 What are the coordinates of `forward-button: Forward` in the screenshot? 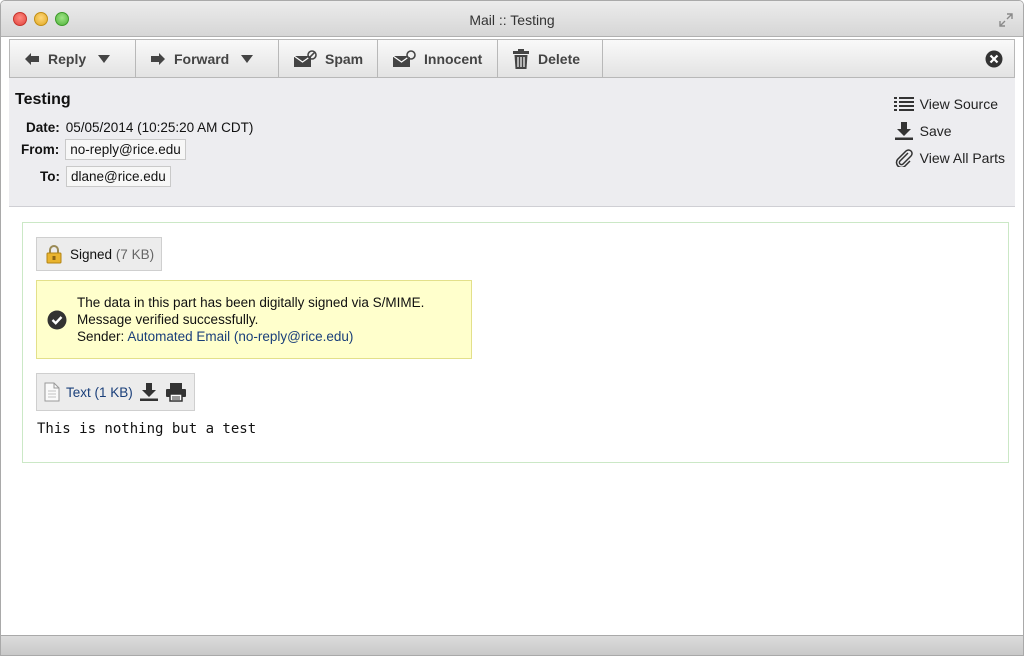 It's located at (207, 58).